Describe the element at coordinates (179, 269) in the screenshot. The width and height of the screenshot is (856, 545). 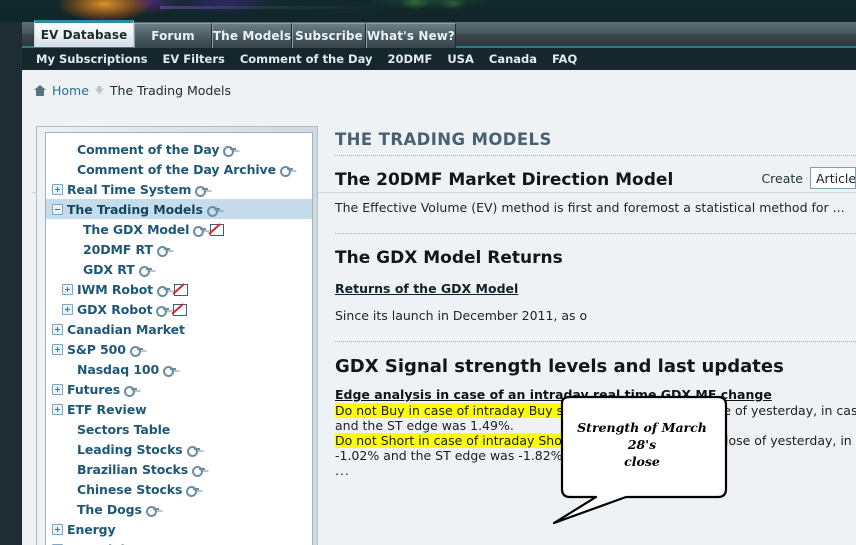
I see `sidebar-item-gdx-rt: GDX RT` at that location.